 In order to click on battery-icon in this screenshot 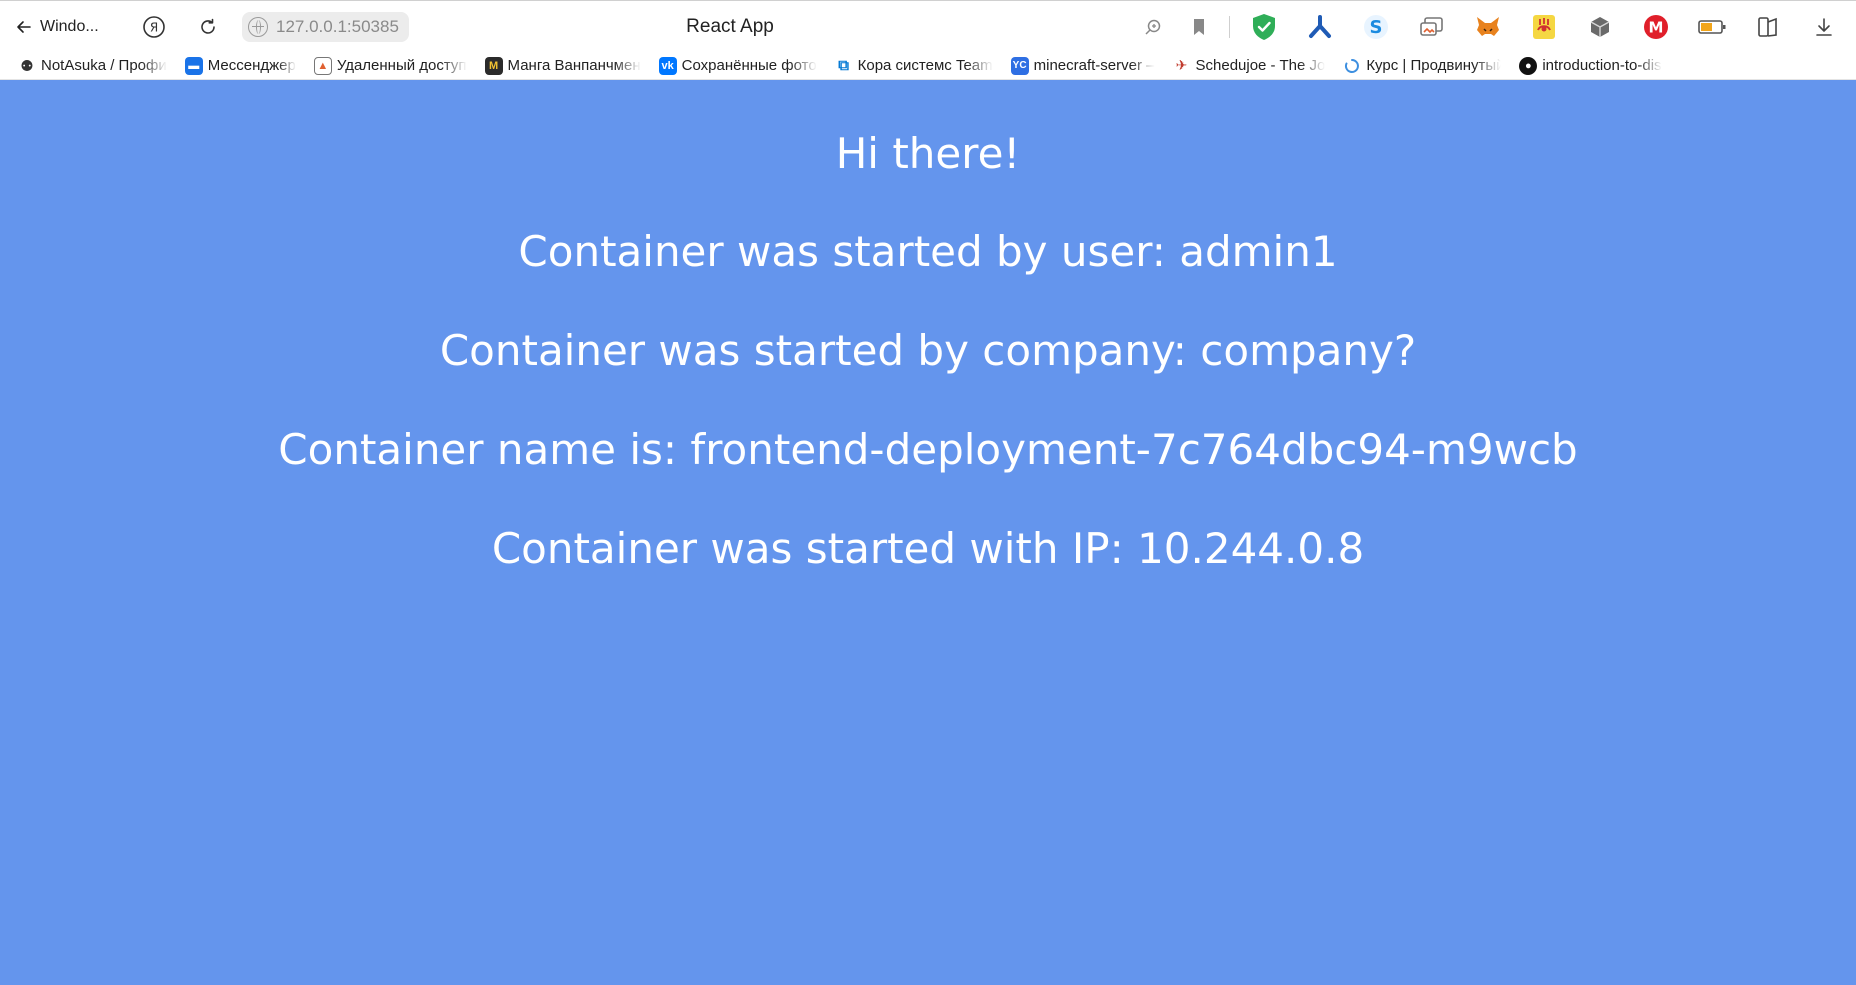, I will do `click(1712, 27)`.